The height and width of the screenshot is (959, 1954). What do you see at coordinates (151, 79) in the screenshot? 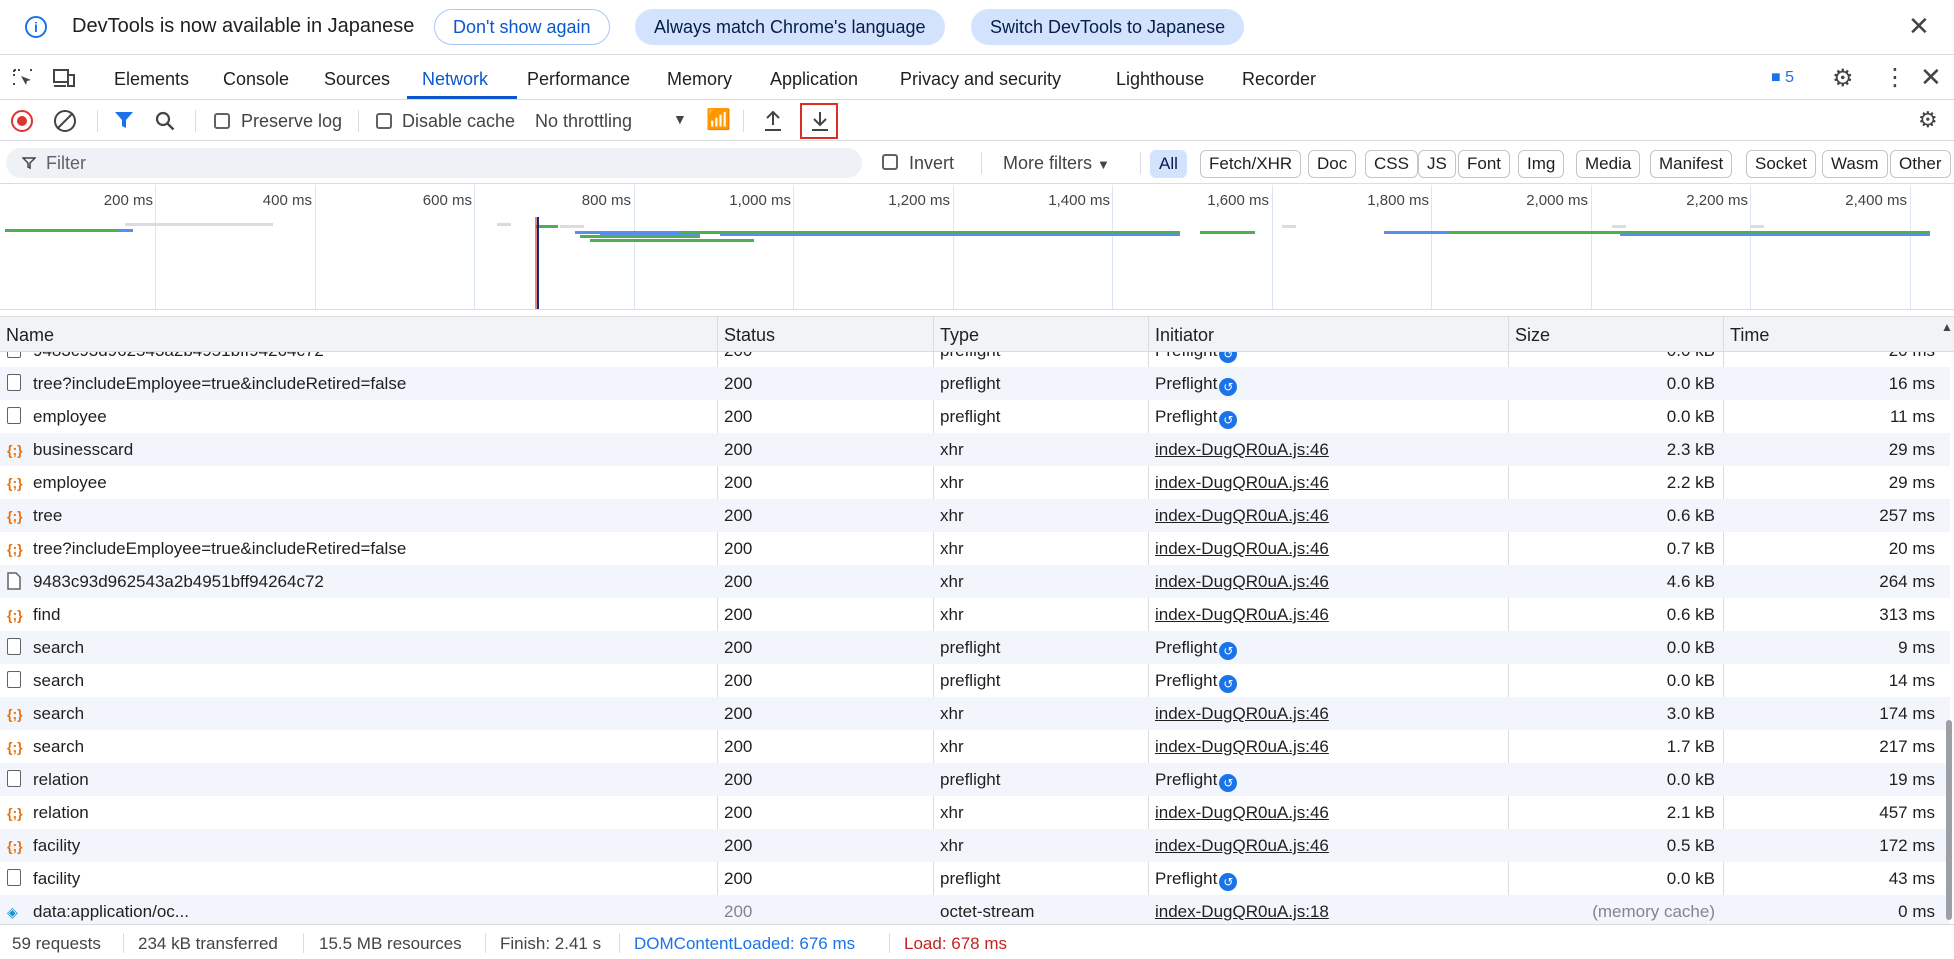
I see `tab-elements: Elements` at bounding box center [151, 79].